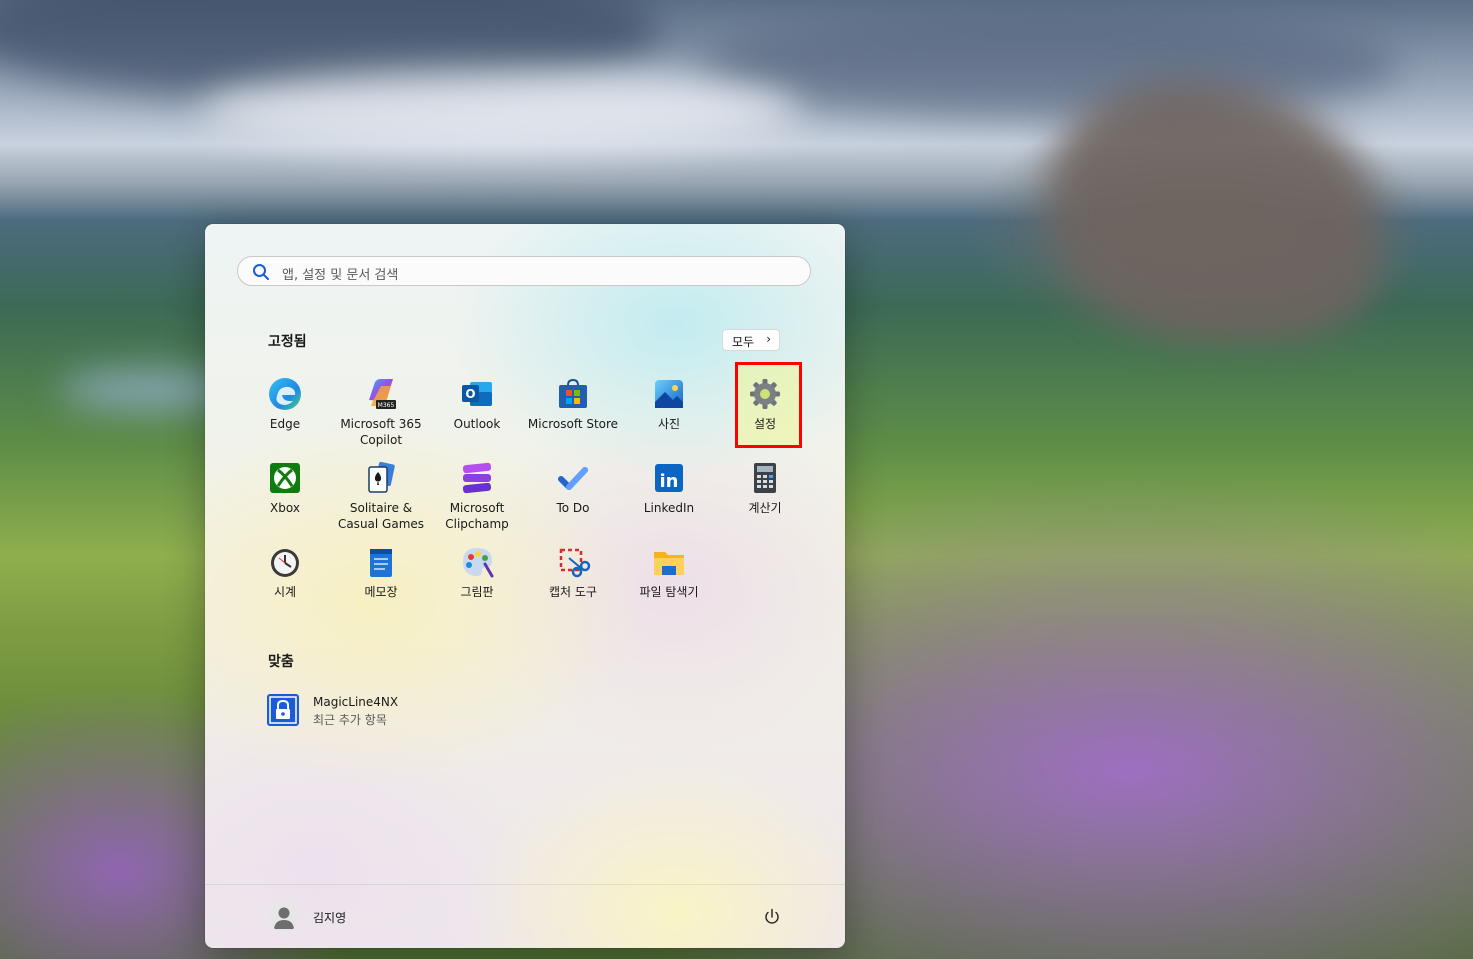  I want to click on app-edge: Edge, so click(285, 410).